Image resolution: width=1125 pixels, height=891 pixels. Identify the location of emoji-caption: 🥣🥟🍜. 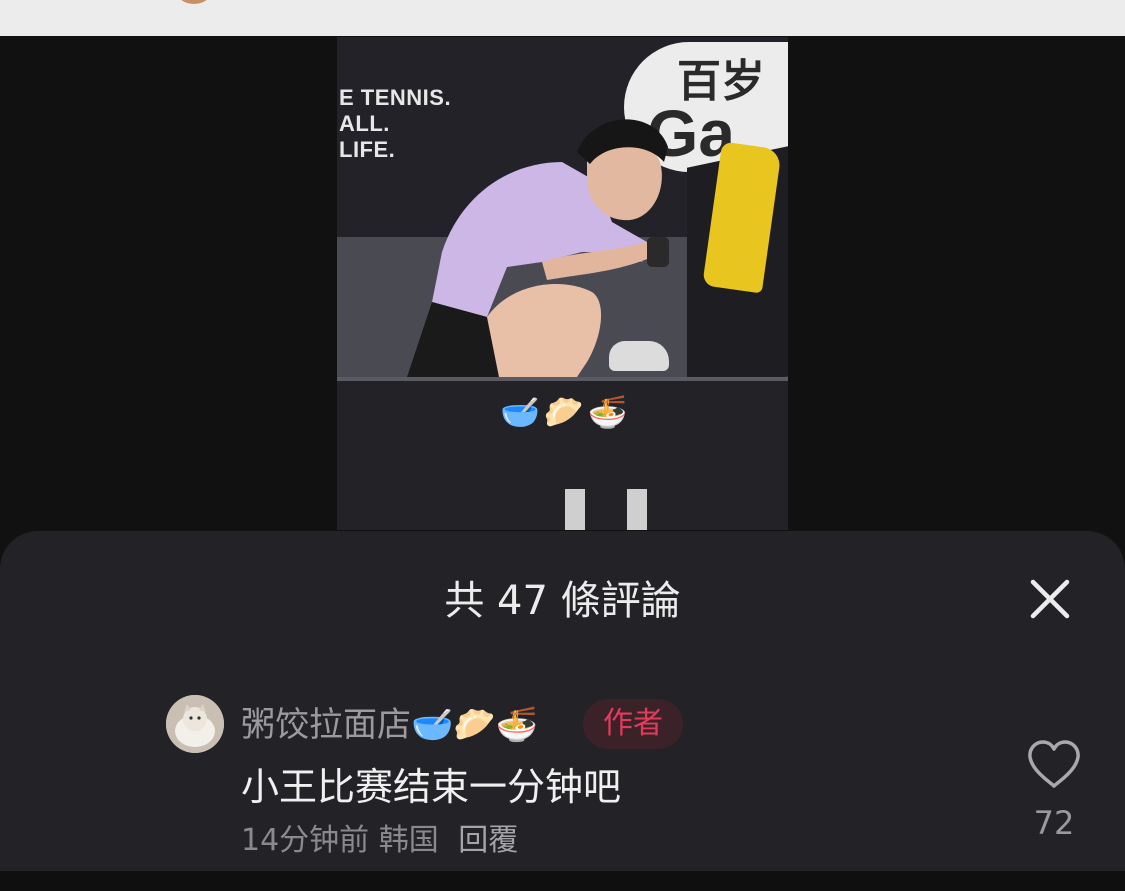
(566, 412).